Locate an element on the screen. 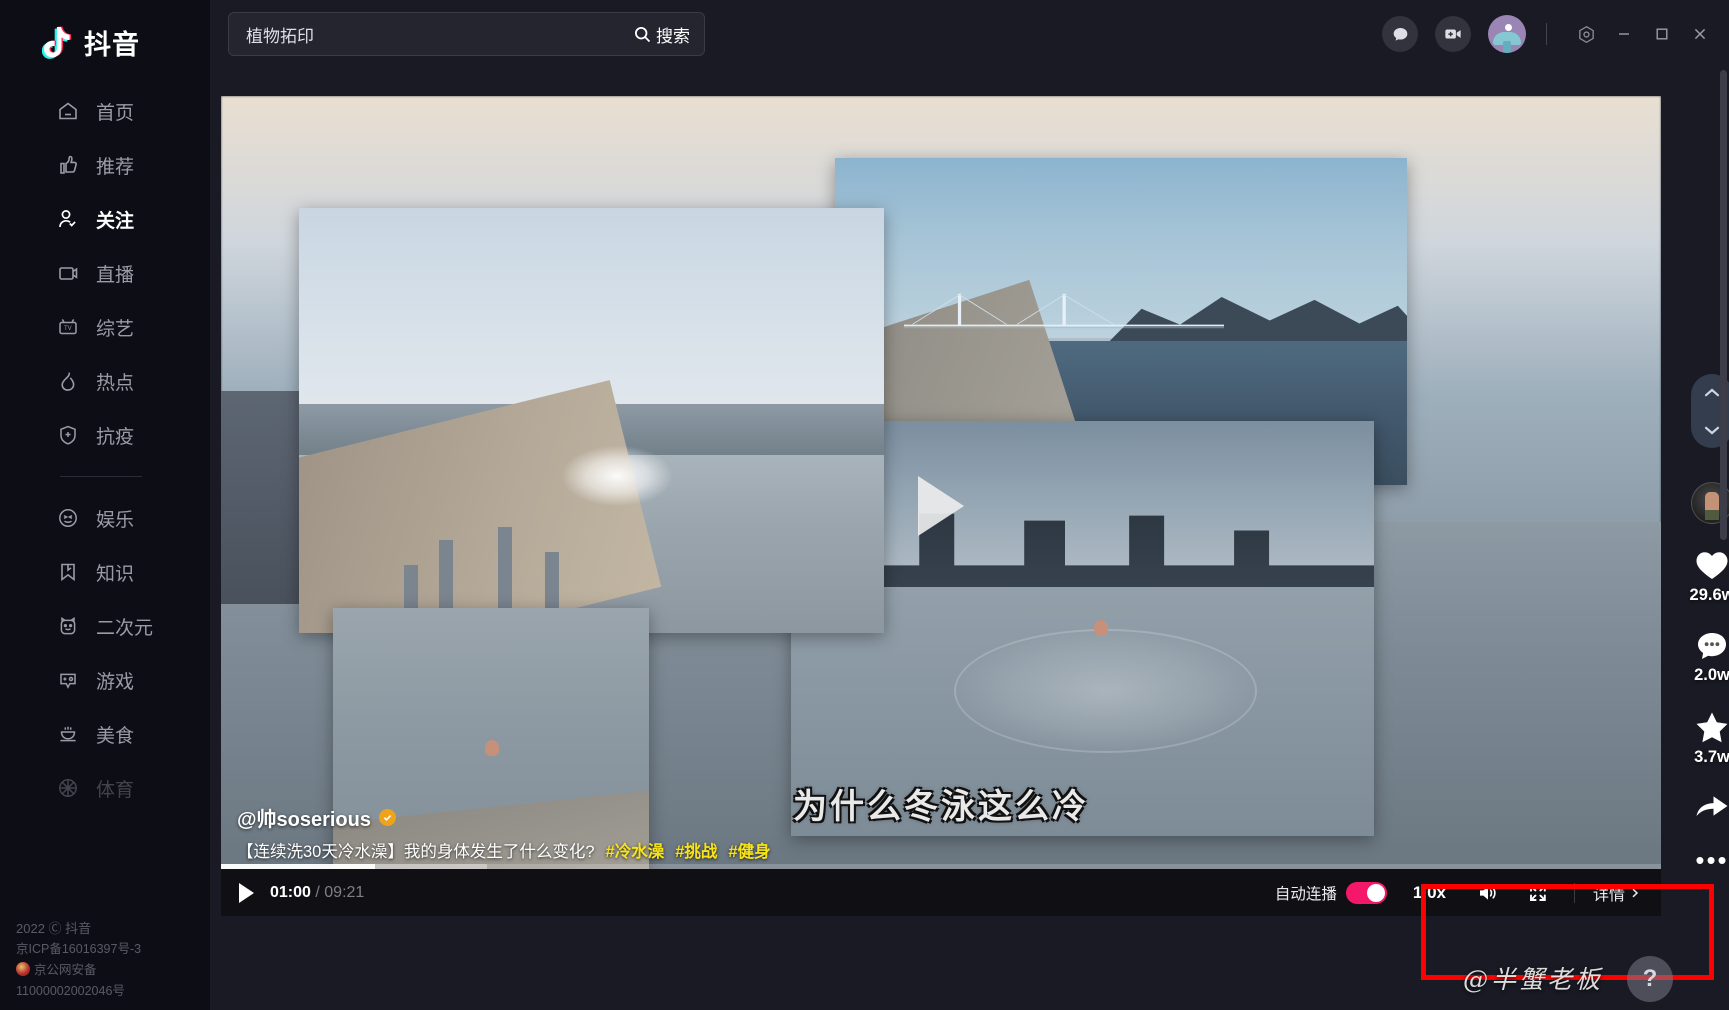  live-screen-icon is located at coordinates (68, 273).